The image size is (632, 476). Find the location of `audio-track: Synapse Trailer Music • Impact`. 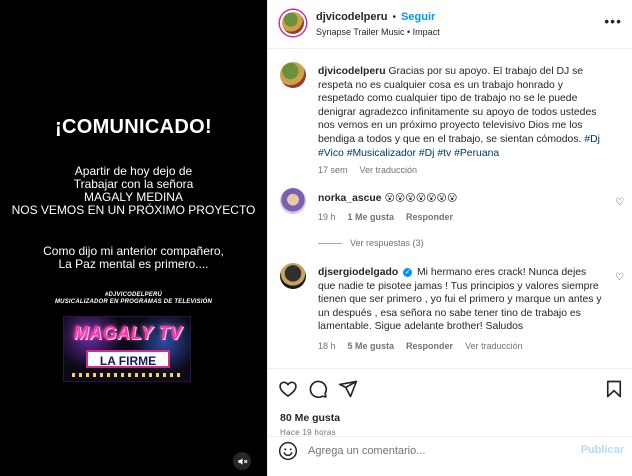

audio-track: Synapse Trailer Music • Impact is located at coordinates (378, 32).